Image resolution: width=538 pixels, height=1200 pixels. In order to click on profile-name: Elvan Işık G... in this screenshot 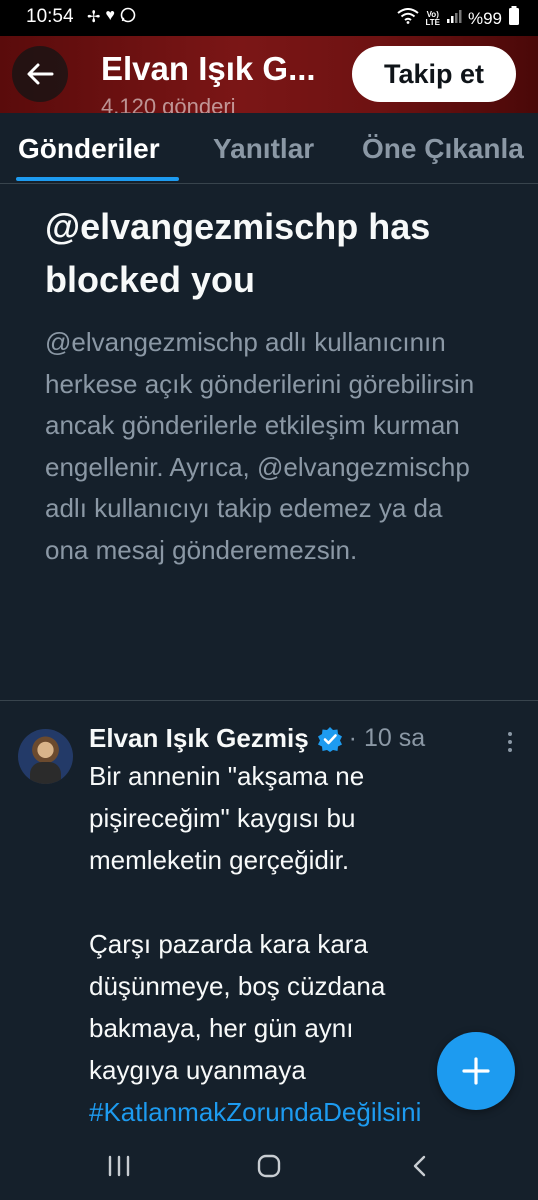, I will do `click(208, 68)`.